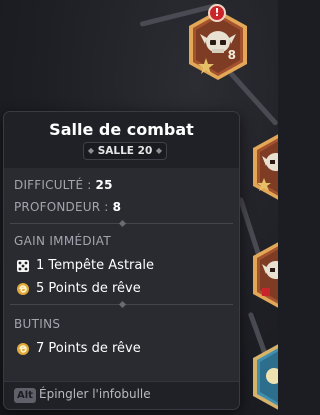  Describe the element at coordinates (218, 42) in the screenshot. I see `map-node-active: ! 8` at that location.